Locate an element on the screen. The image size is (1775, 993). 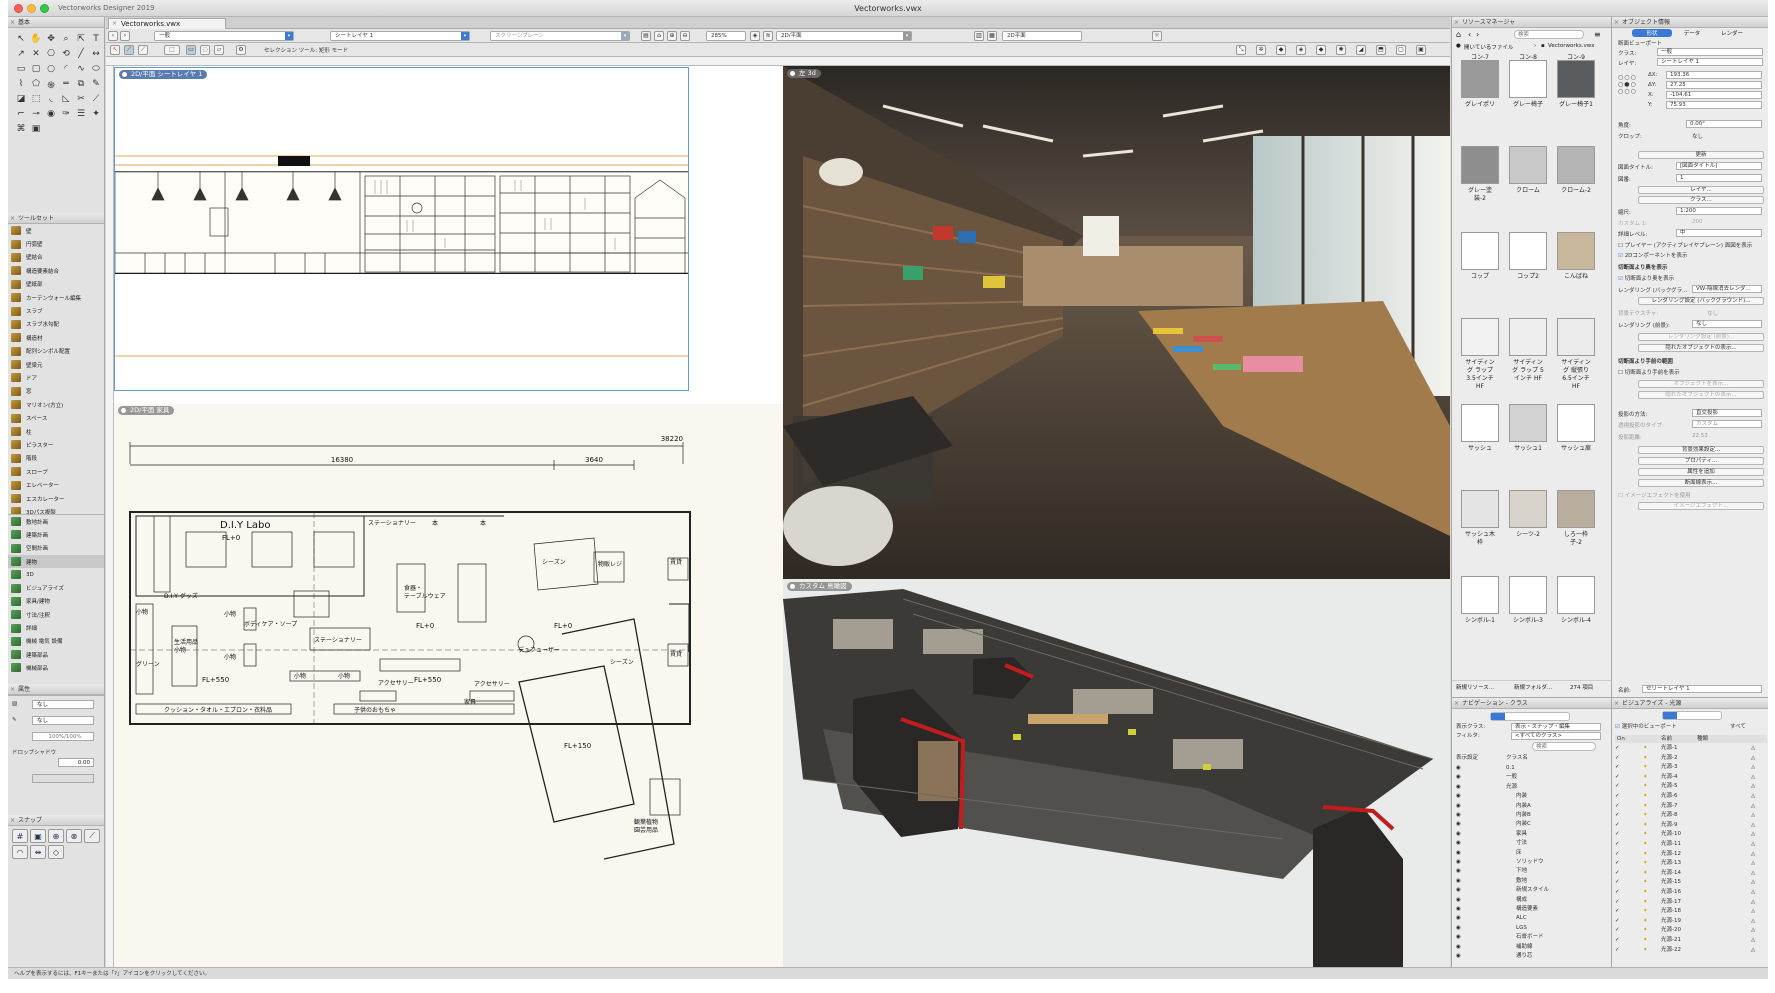
text-tool-icon: T is located at coordinates (96, 39).